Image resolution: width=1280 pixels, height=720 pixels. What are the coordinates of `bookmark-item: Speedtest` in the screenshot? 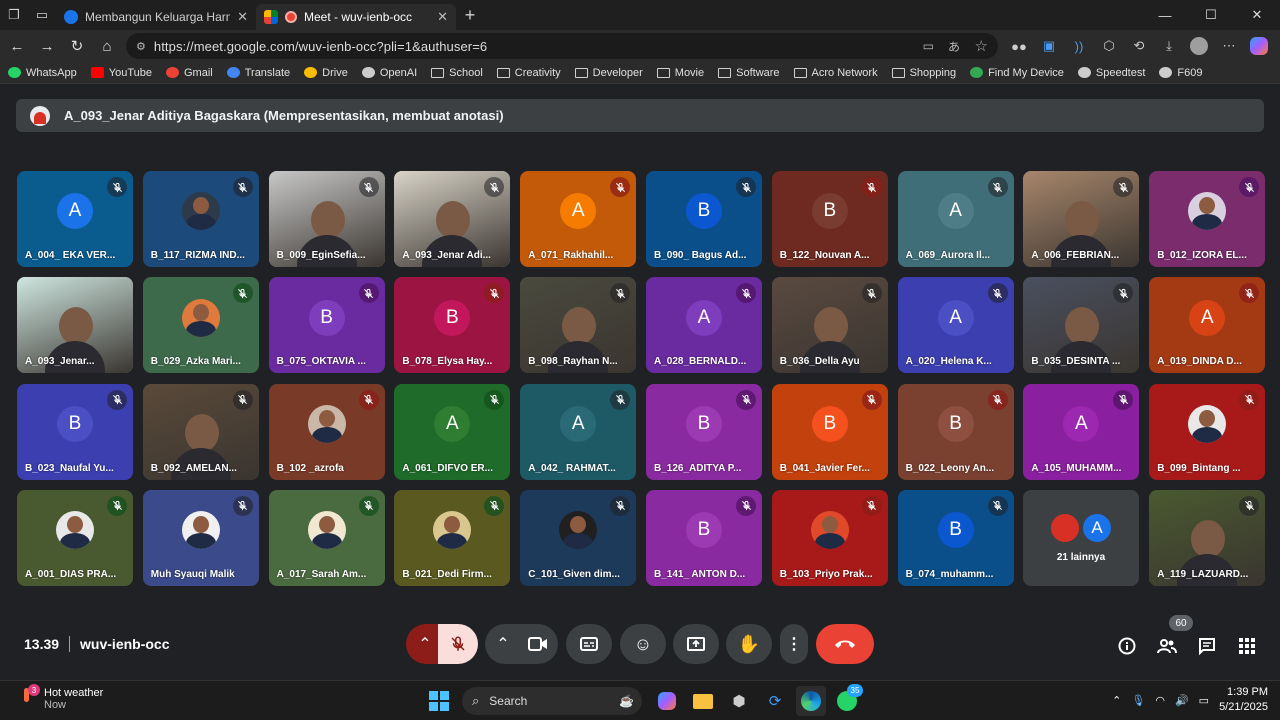 It's located at (1111, 73).